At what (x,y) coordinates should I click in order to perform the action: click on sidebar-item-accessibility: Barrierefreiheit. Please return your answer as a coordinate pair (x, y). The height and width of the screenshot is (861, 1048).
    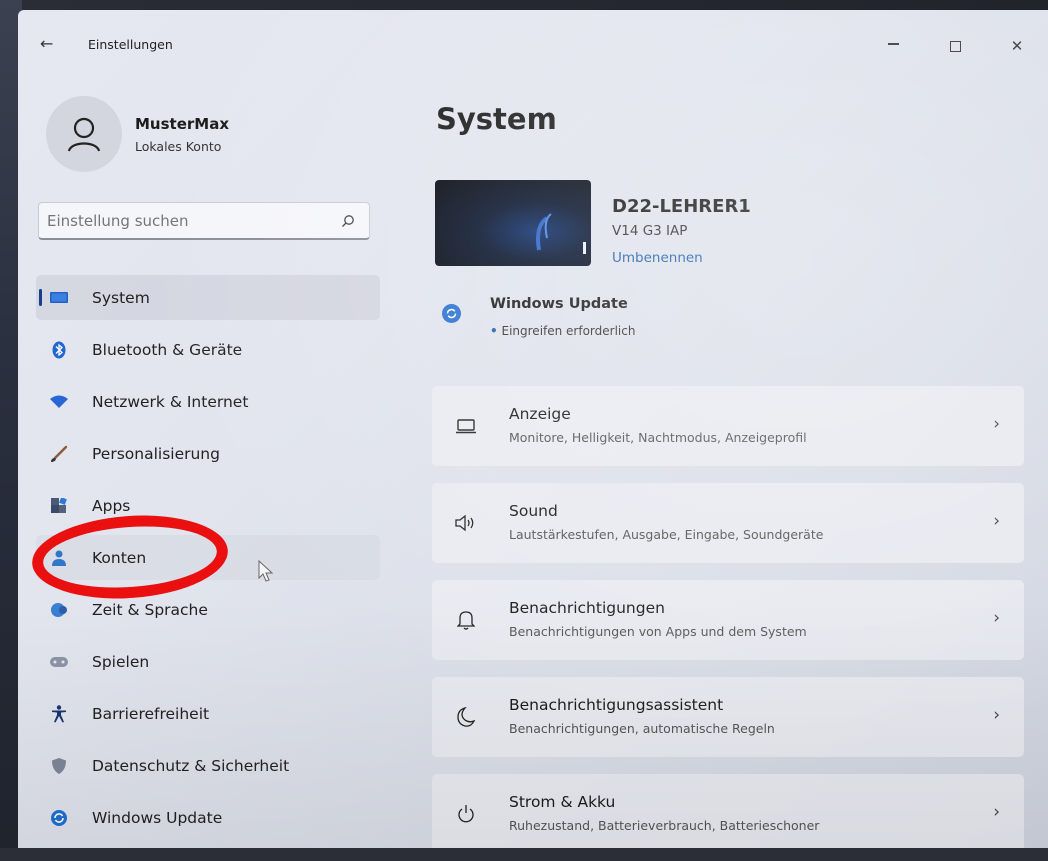
    Looking at the image, I should click on (208, 713).